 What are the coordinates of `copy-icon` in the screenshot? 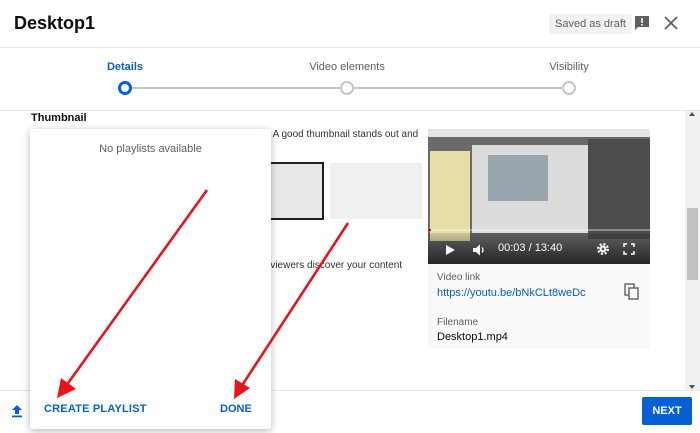 It's located at (632, 292).